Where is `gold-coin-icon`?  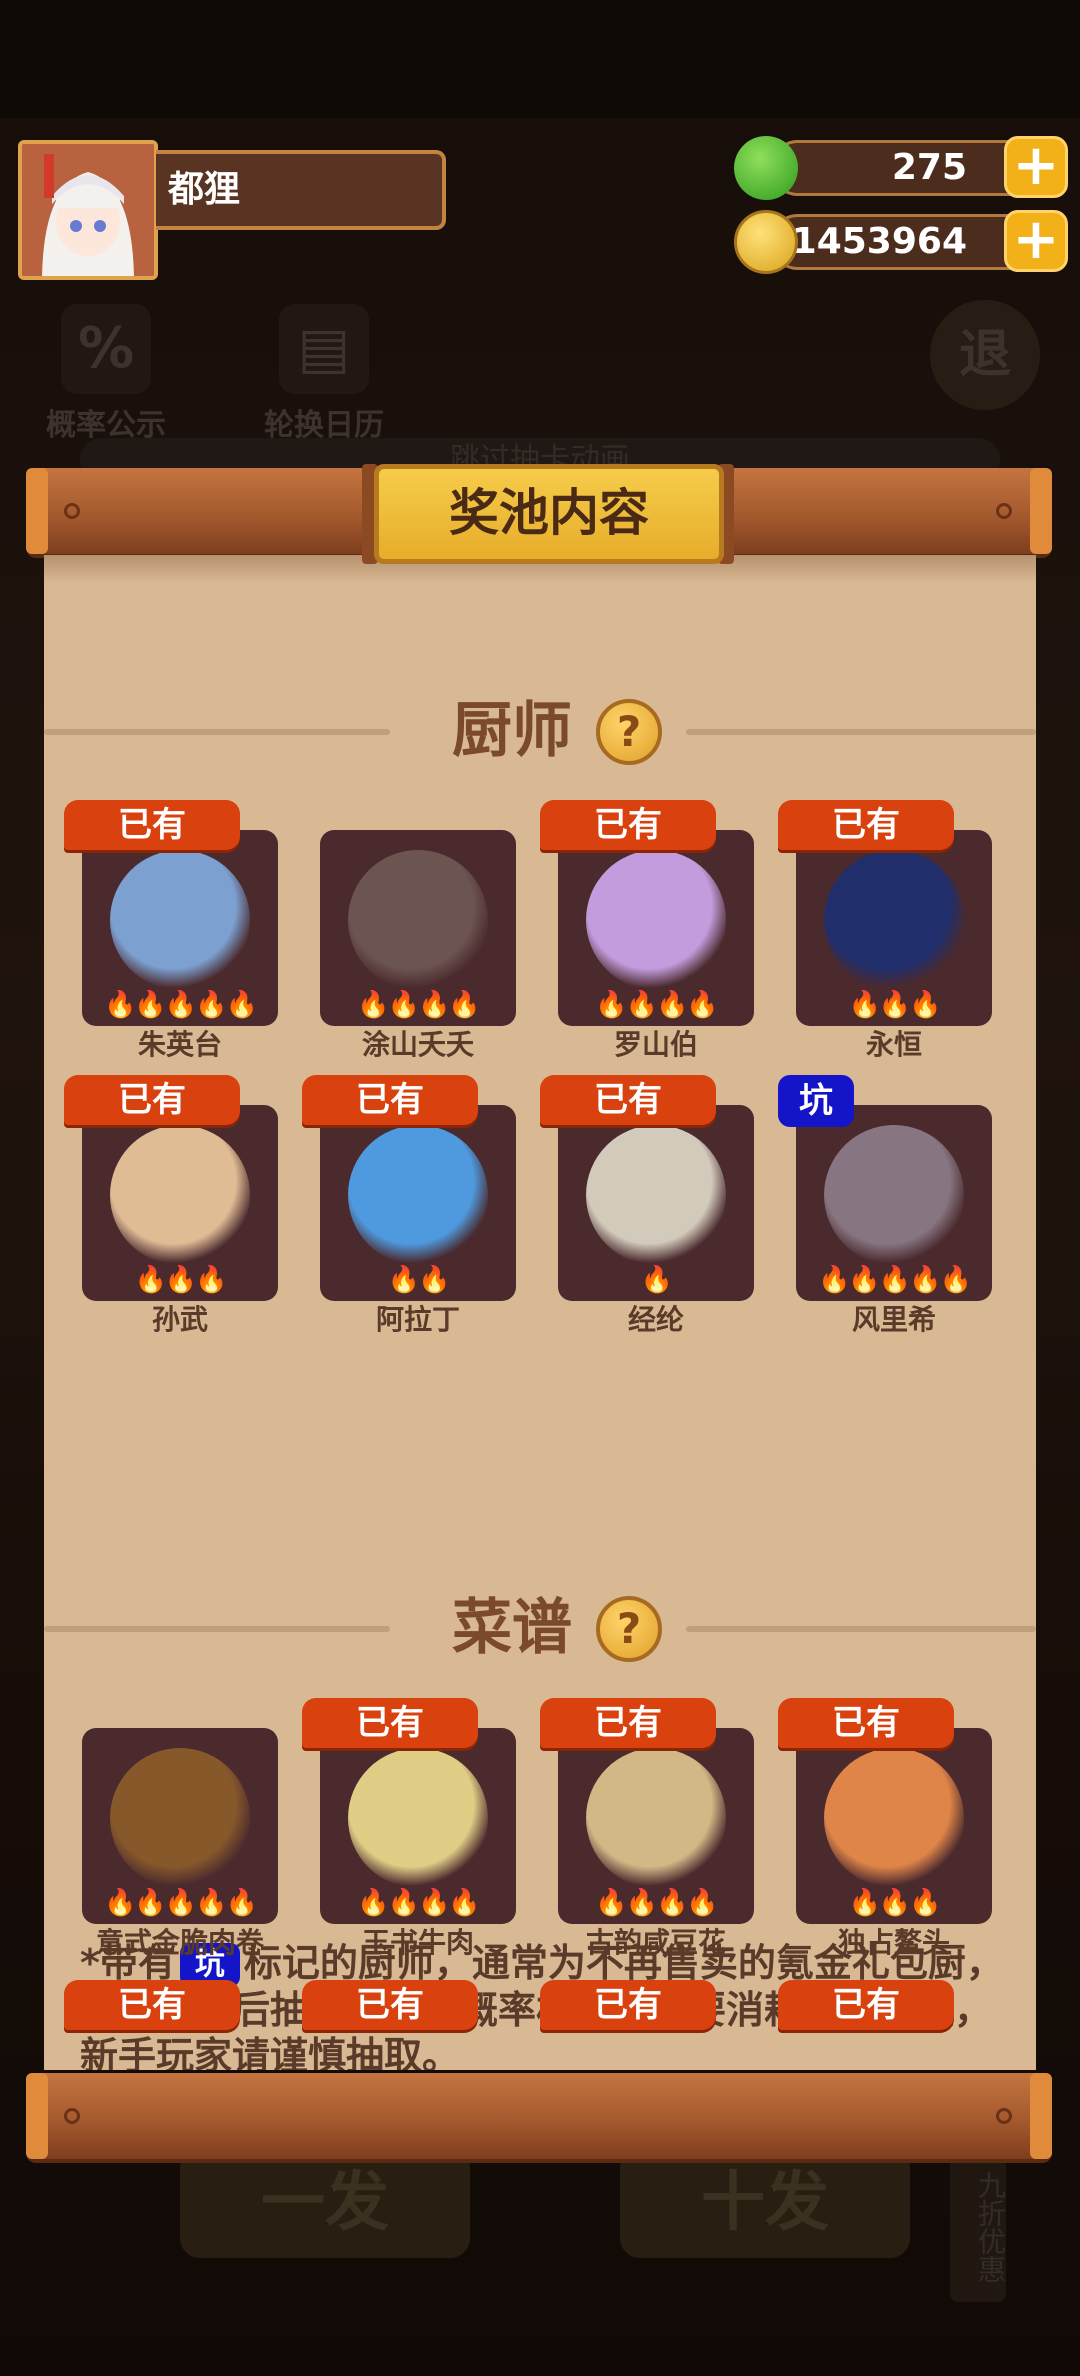 gold-coin-icon is located at coordinates (766, 242).